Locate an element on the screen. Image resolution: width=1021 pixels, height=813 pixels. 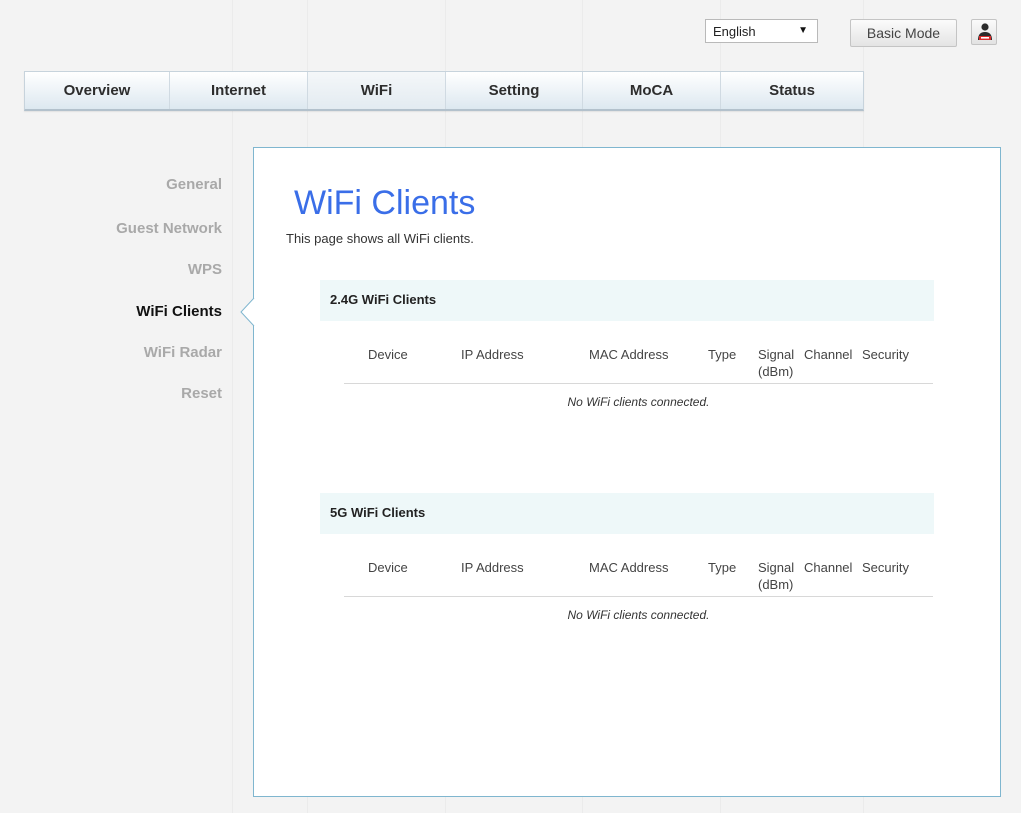
page-title: WiFi Clients is located at coordinates (385, 203).